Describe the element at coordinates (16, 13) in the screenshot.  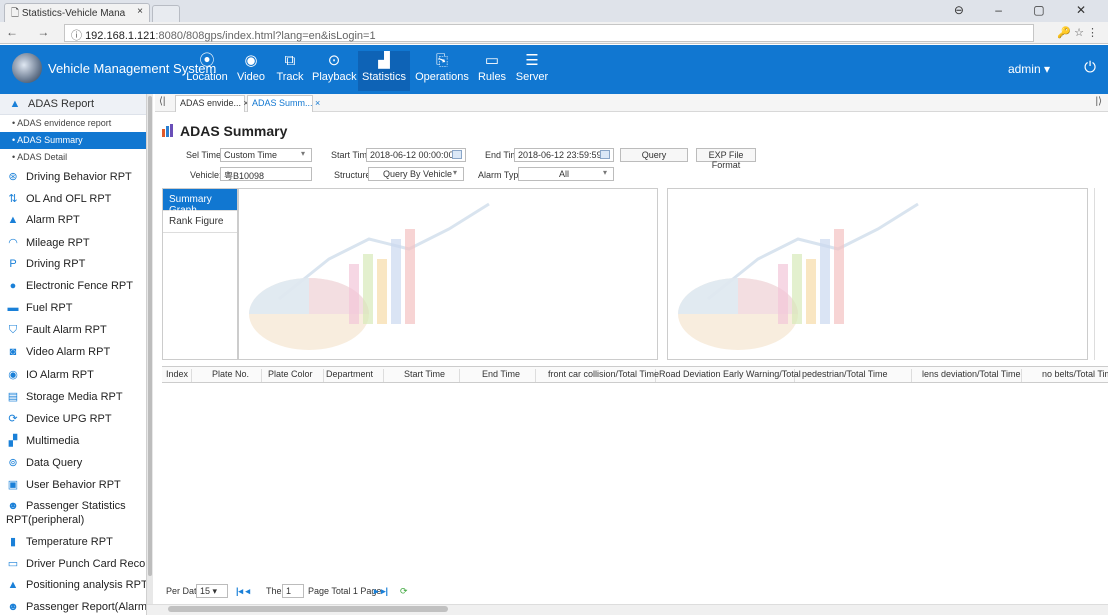
I see `page-icon: 🗋` at that location.